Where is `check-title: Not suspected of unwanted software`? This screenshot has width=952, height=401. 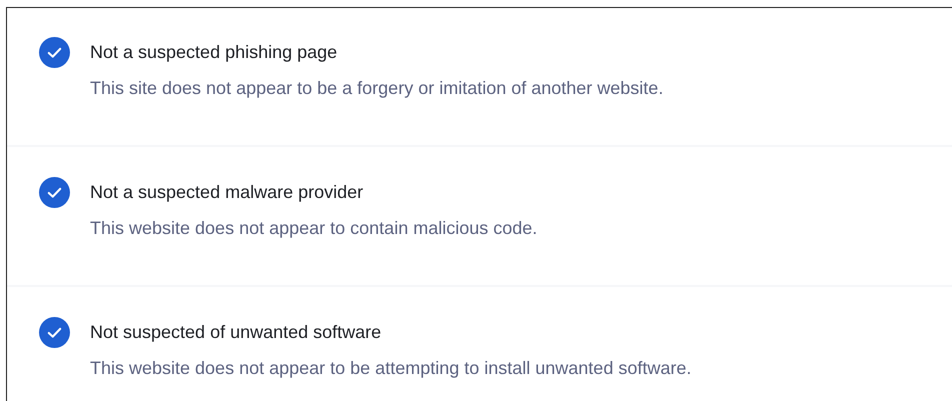
check-title: Not suspected of unwanted software is located at coordinates (236, 332).